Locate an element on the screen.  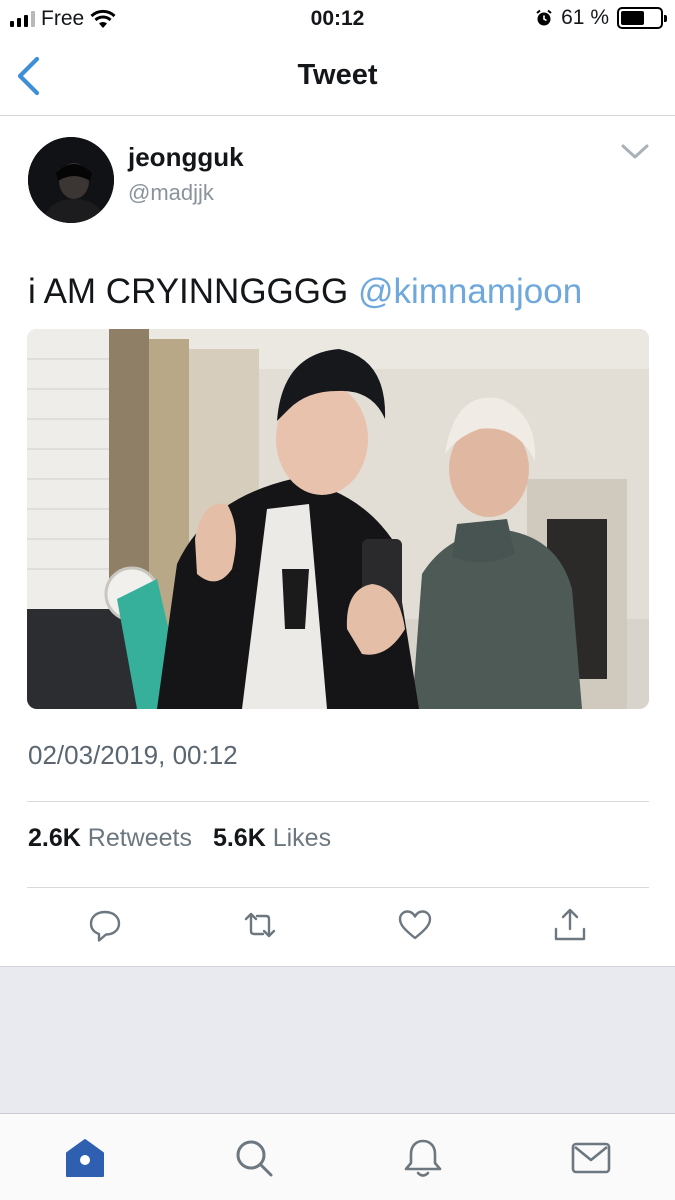
tab-bar is located at coordinates (337, 1157).